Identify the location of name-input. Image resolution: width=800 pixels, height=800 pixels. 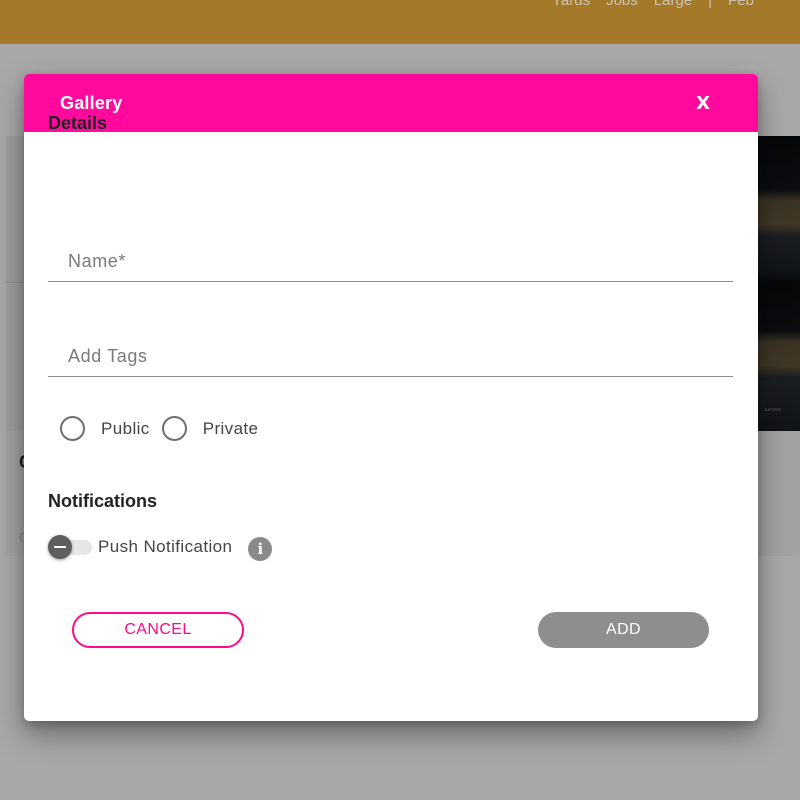
(390, 262).